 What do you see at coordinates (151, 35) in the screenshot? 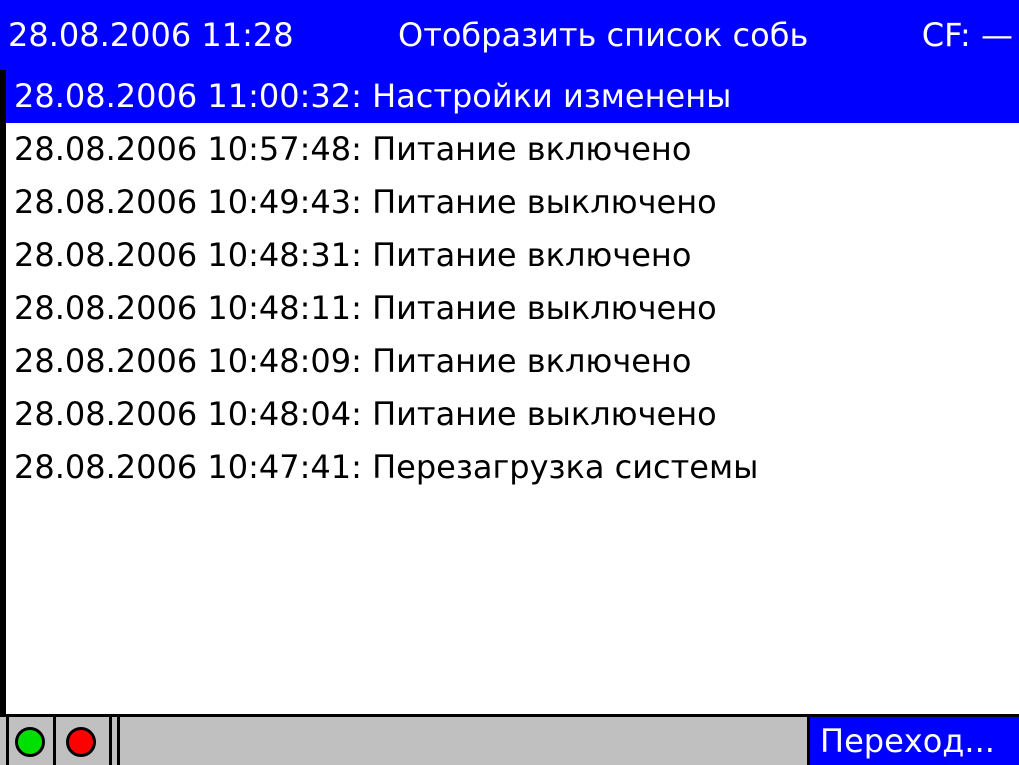
I see `current-datetime: 28.08.2006 11:28` at bounding box center [151, 35].